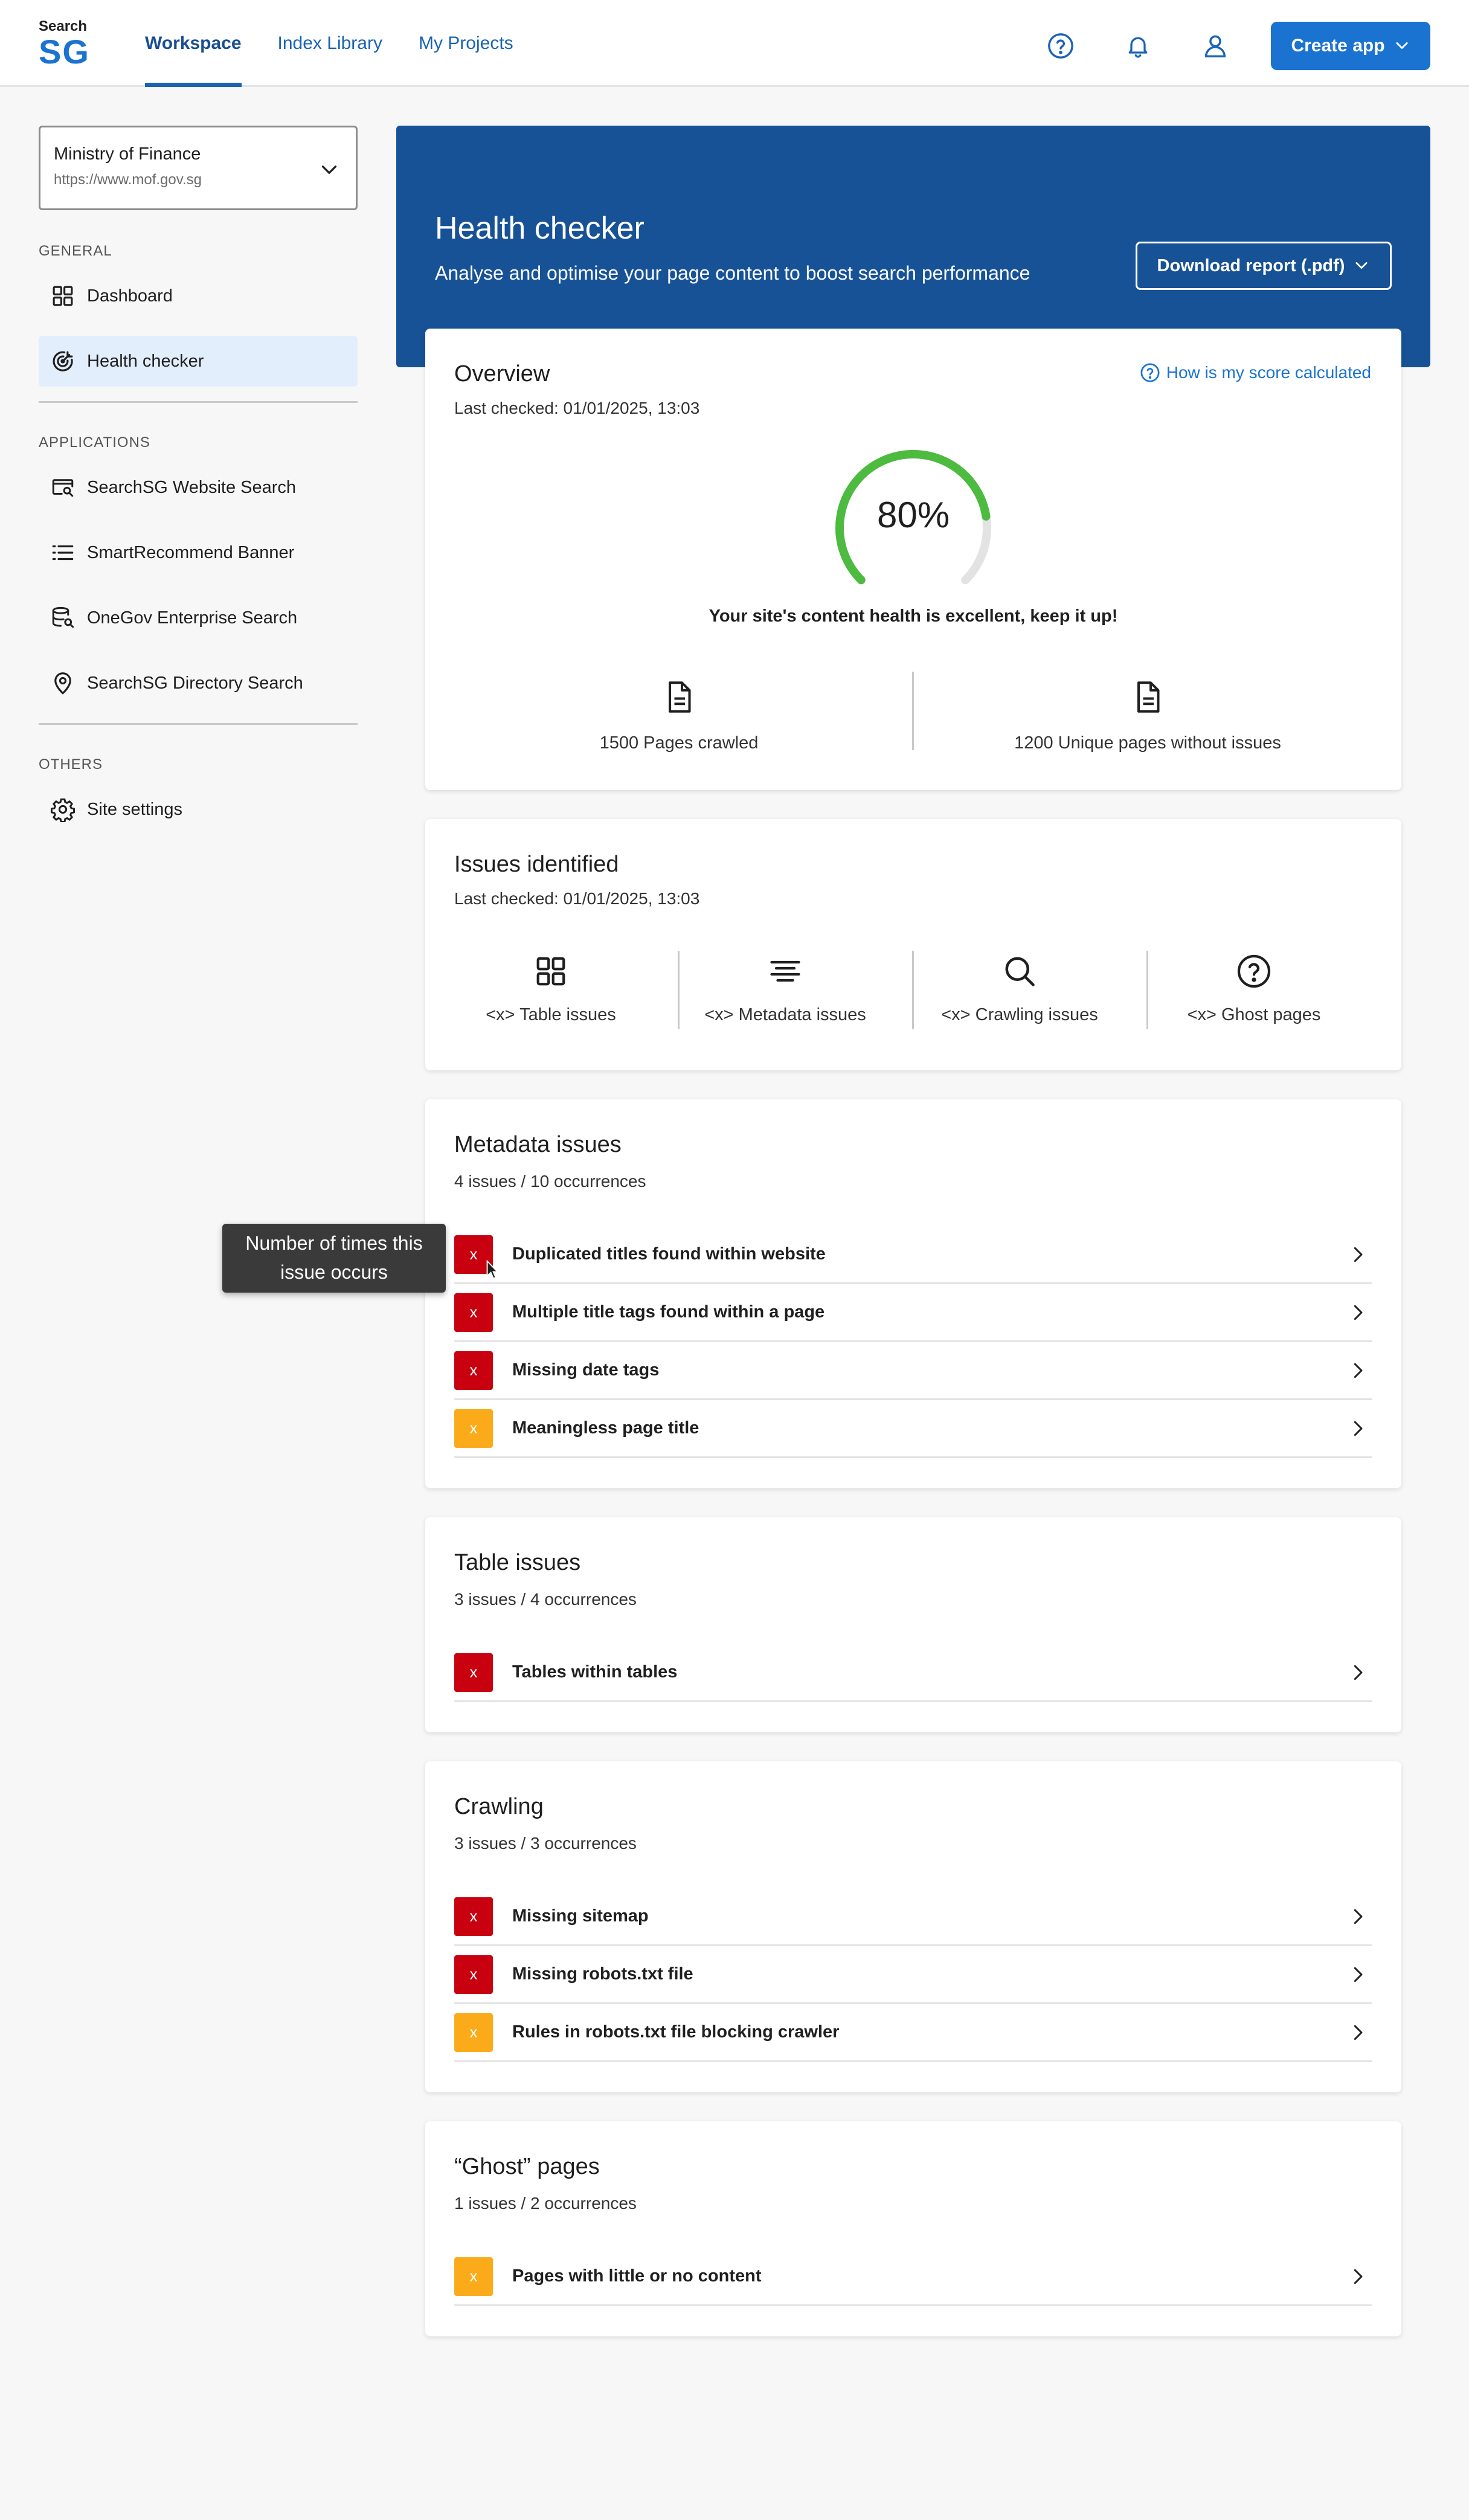 The width and height of the screenshot is (1469, 2520). What do you see at coordinates (913, 1255) in the screenshot?
I see `issue-row: x Duplicated titles found within website` at bounding box center [913, 1255].